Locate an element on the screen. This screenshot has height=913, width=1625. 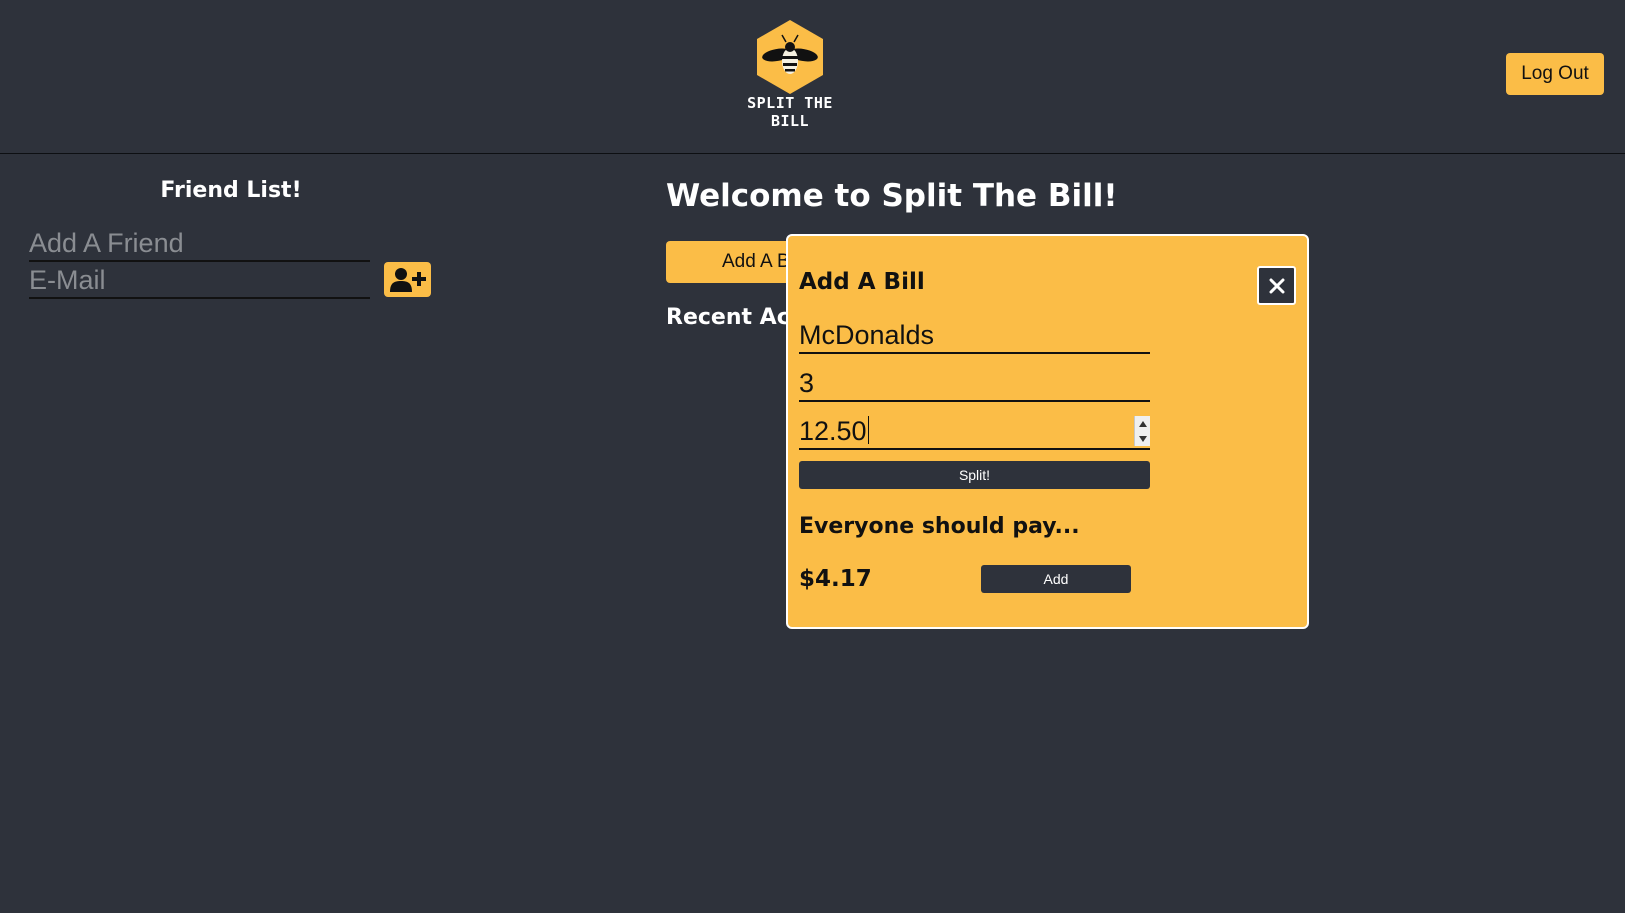
bill-name-input is located at coordinates (974, 336).